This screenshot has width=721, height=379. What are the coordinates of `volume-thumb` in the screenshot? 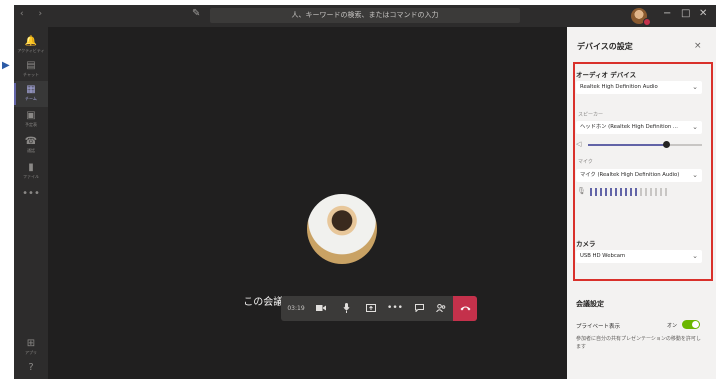 It's located at (666, 144).